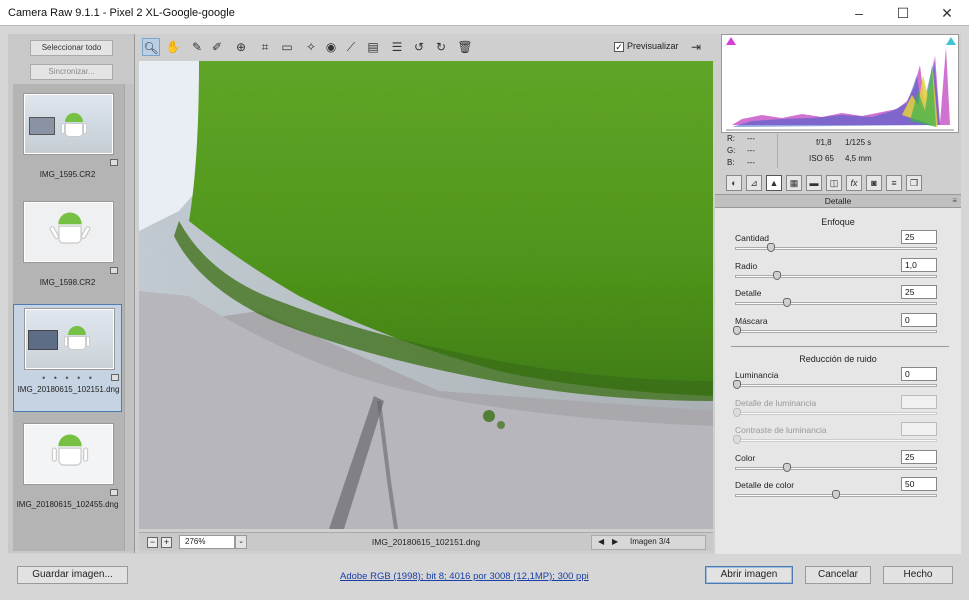  I want to click on slider-label: Contraste de luminancia, so click(781, 430).